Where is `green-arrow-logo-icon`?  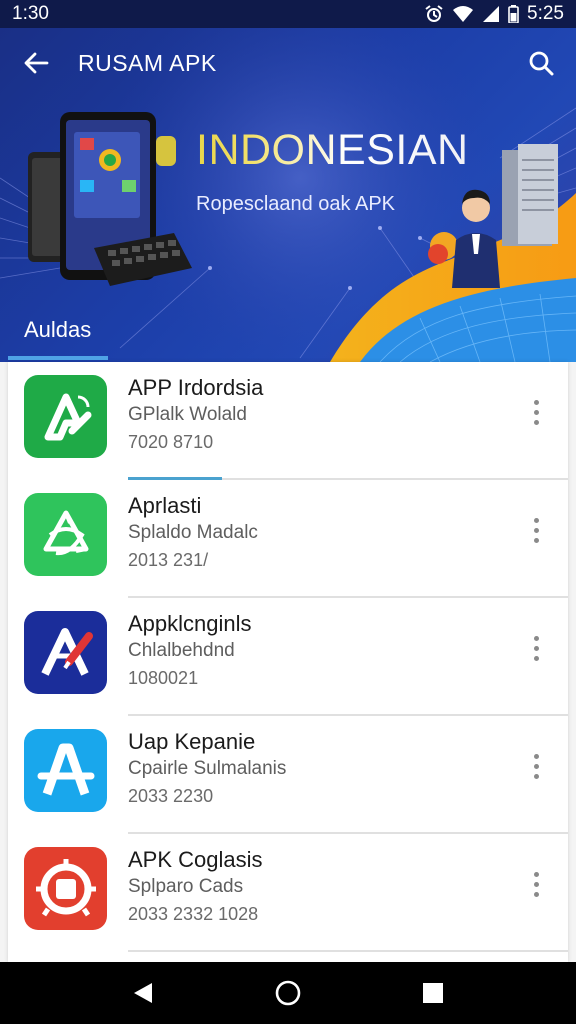 green-arrow-logo-icon is located at coordinates (65, 416).